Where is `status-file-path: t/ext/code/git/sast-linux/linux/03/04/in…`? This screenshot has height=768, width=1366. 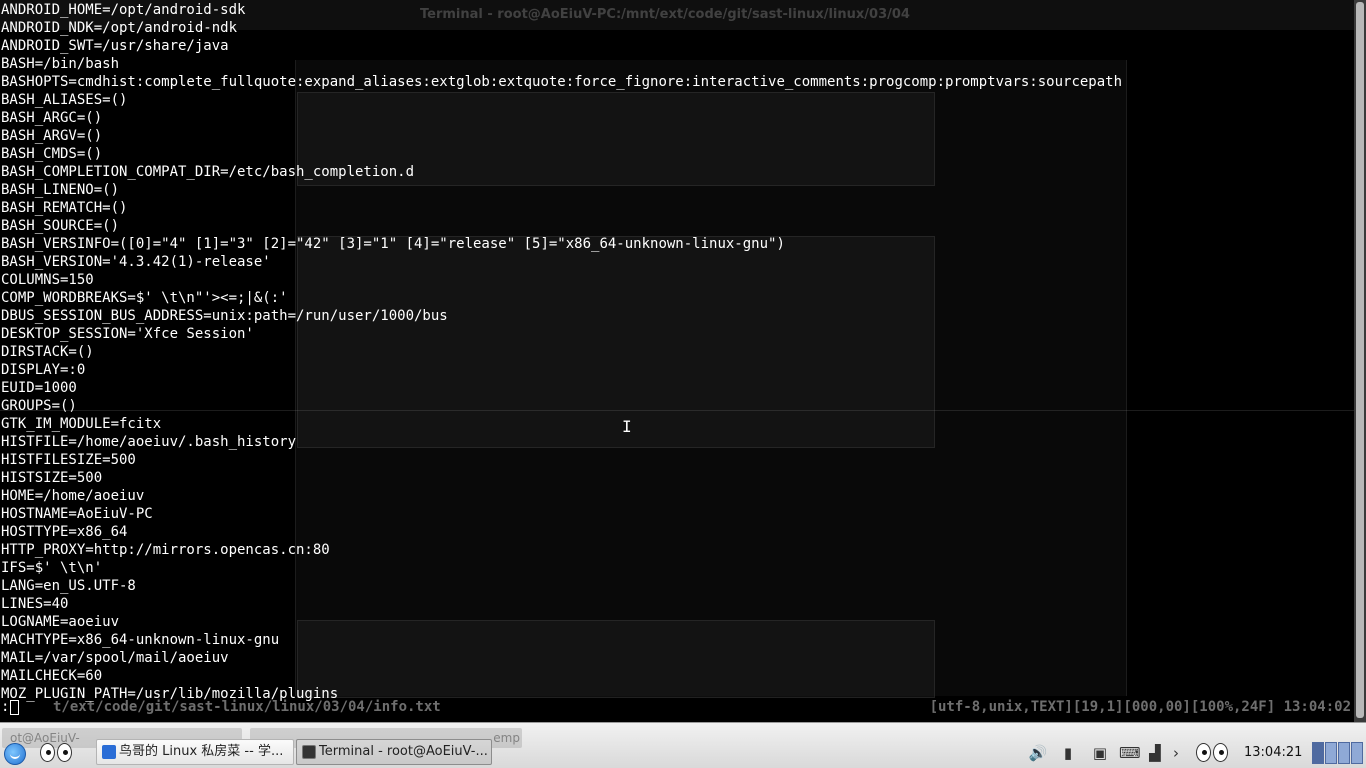
status-file-path: t/ext/code/git/sast-linux/linux/03/04/in… is located at coordinates (247, 707).